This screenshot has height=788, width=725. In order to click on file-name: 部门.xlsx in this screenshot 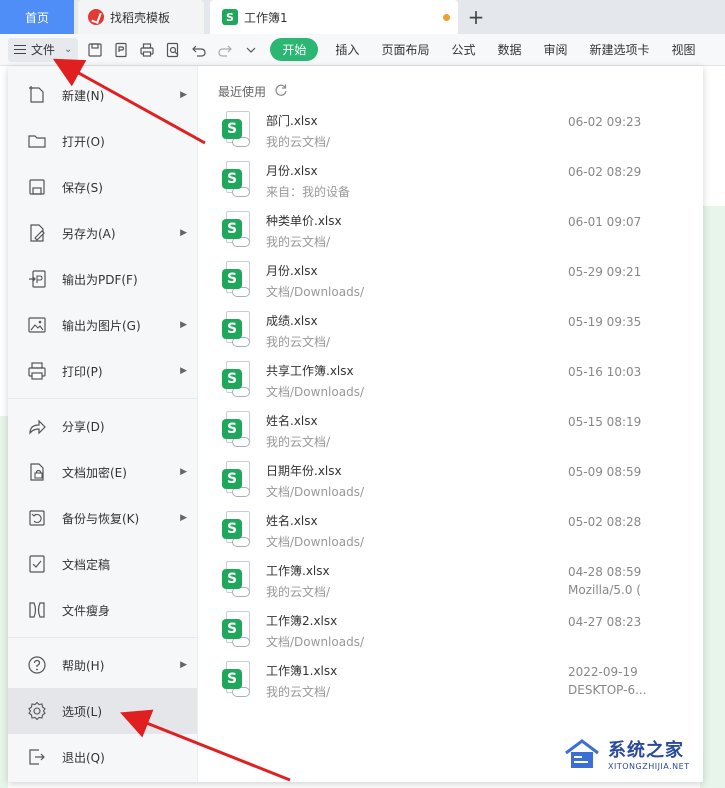, I will do `click(292, 121)`.